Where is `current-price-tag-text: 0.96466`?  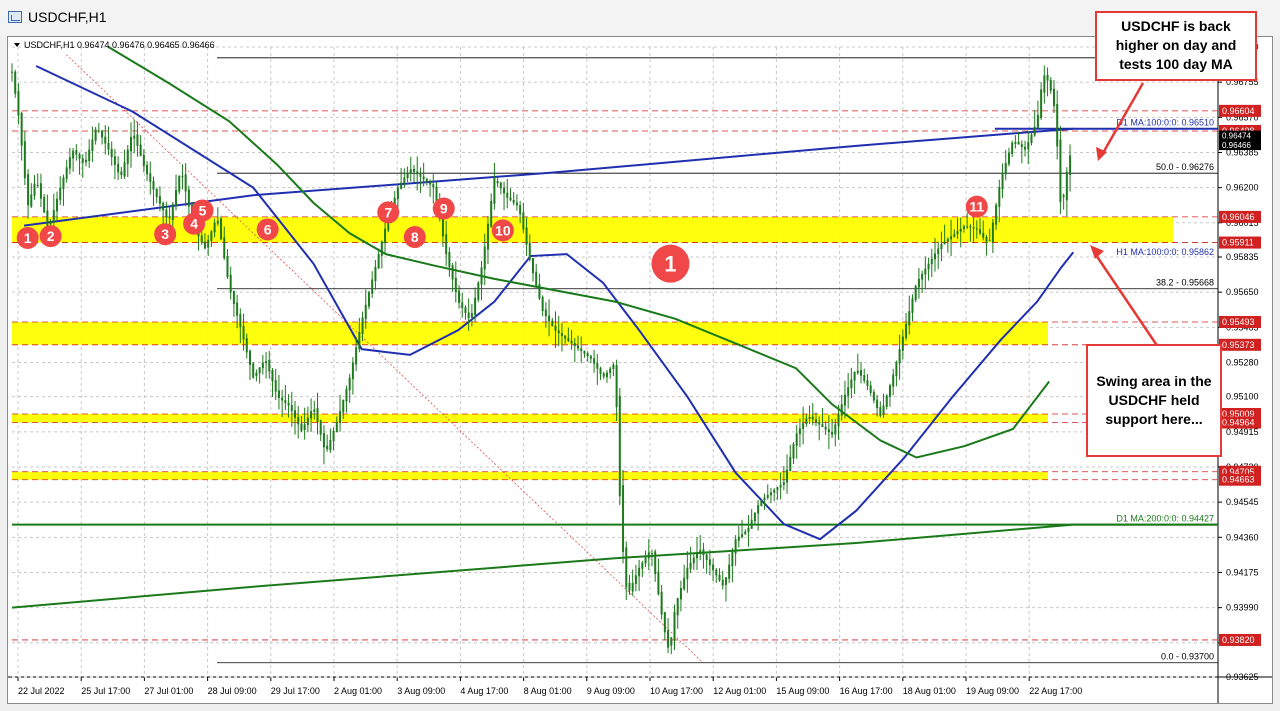 current-price-tag-text: 0.96466 is located at coordinates (1236, 145).